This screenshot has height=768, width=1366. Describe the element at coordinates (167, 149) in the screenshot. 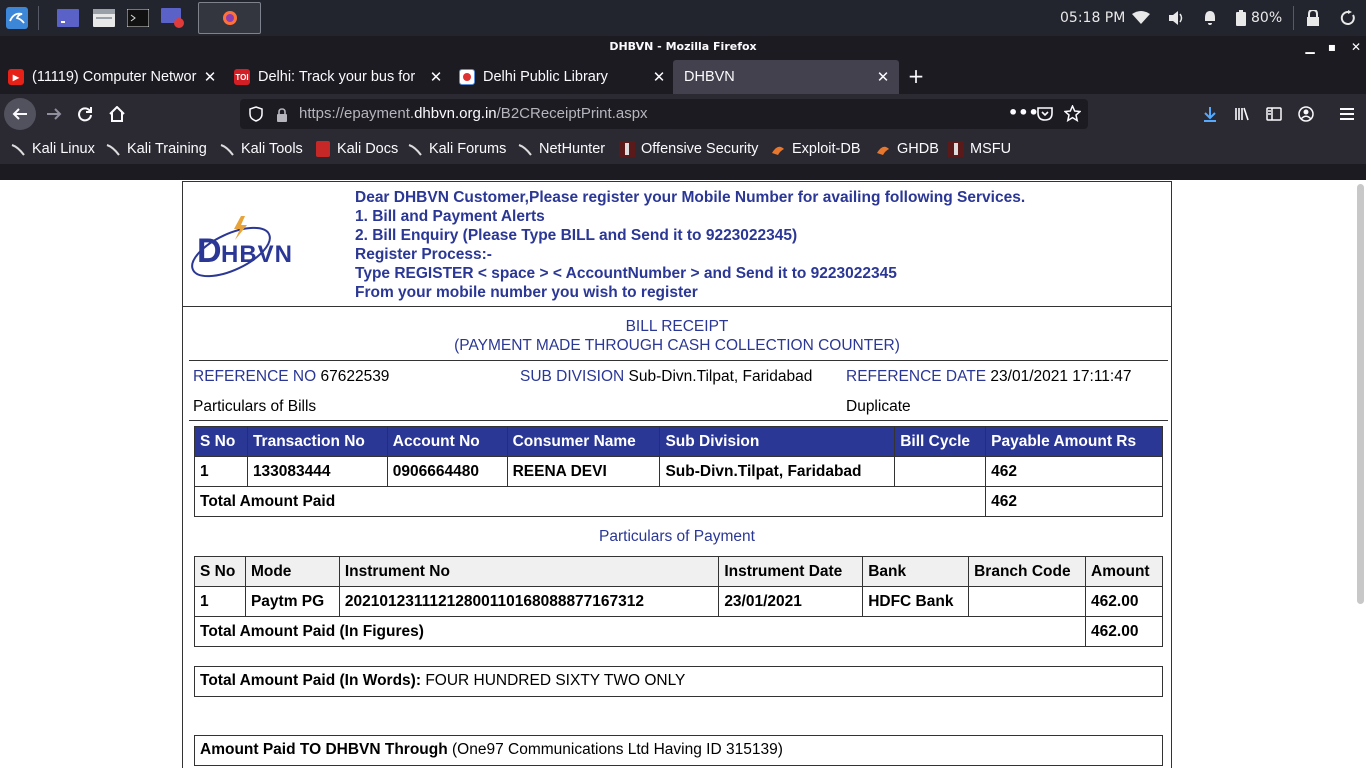

I see `bookmark-label: Kali Training` at that location.